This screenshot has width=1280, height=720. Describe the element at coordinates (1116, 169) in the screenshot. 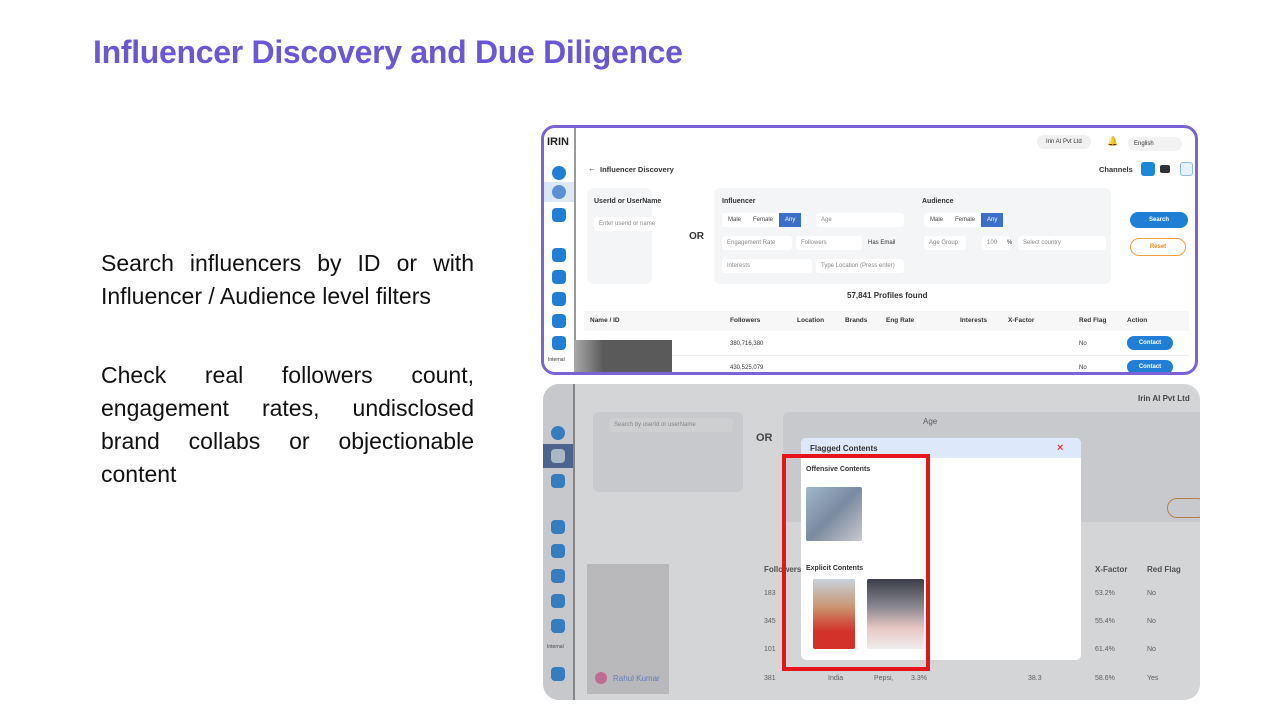

I see `channels-label: Channels` at that location.